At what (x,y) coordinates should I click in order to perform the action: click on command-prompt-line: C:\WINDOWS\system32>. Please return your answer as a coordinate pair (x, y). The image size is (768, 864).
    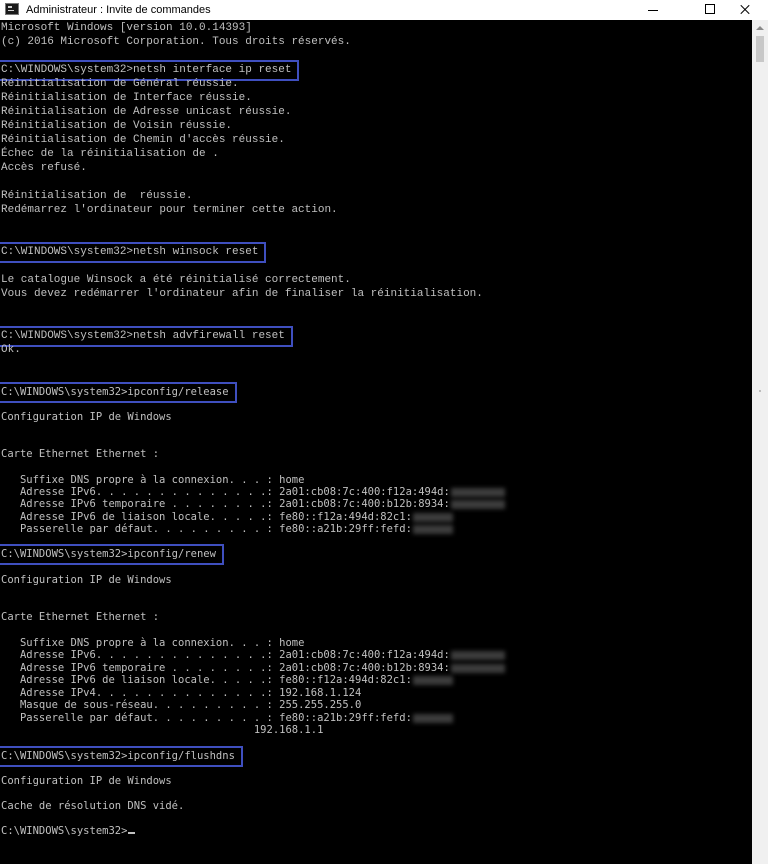
    Looking at the image, I should click on (68, 831).